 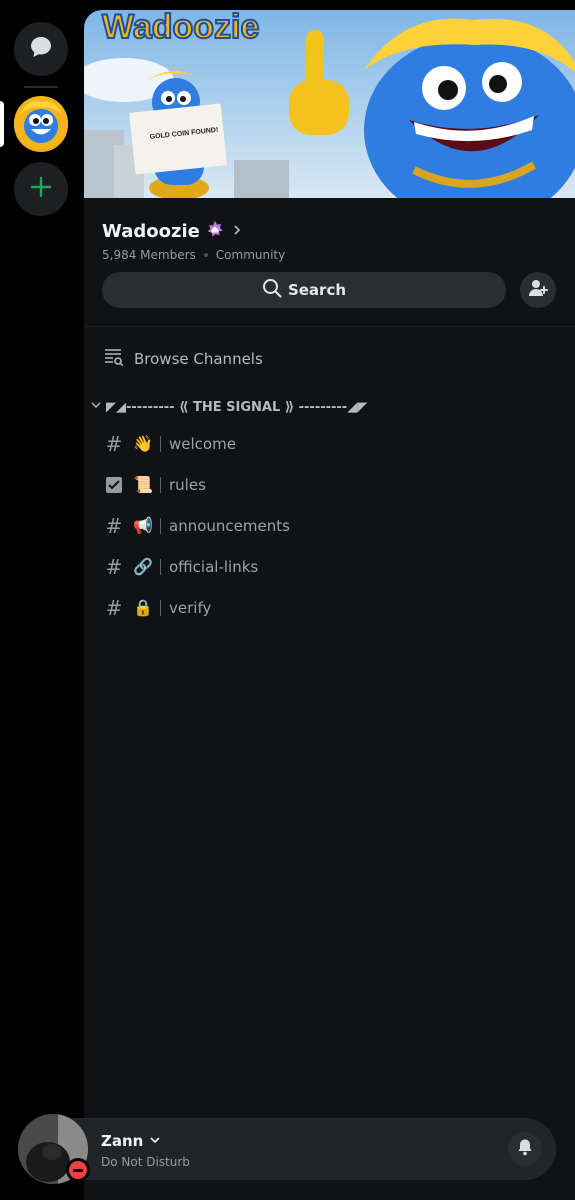 I want to click on notifications-button, so click(x=525, y=1149).